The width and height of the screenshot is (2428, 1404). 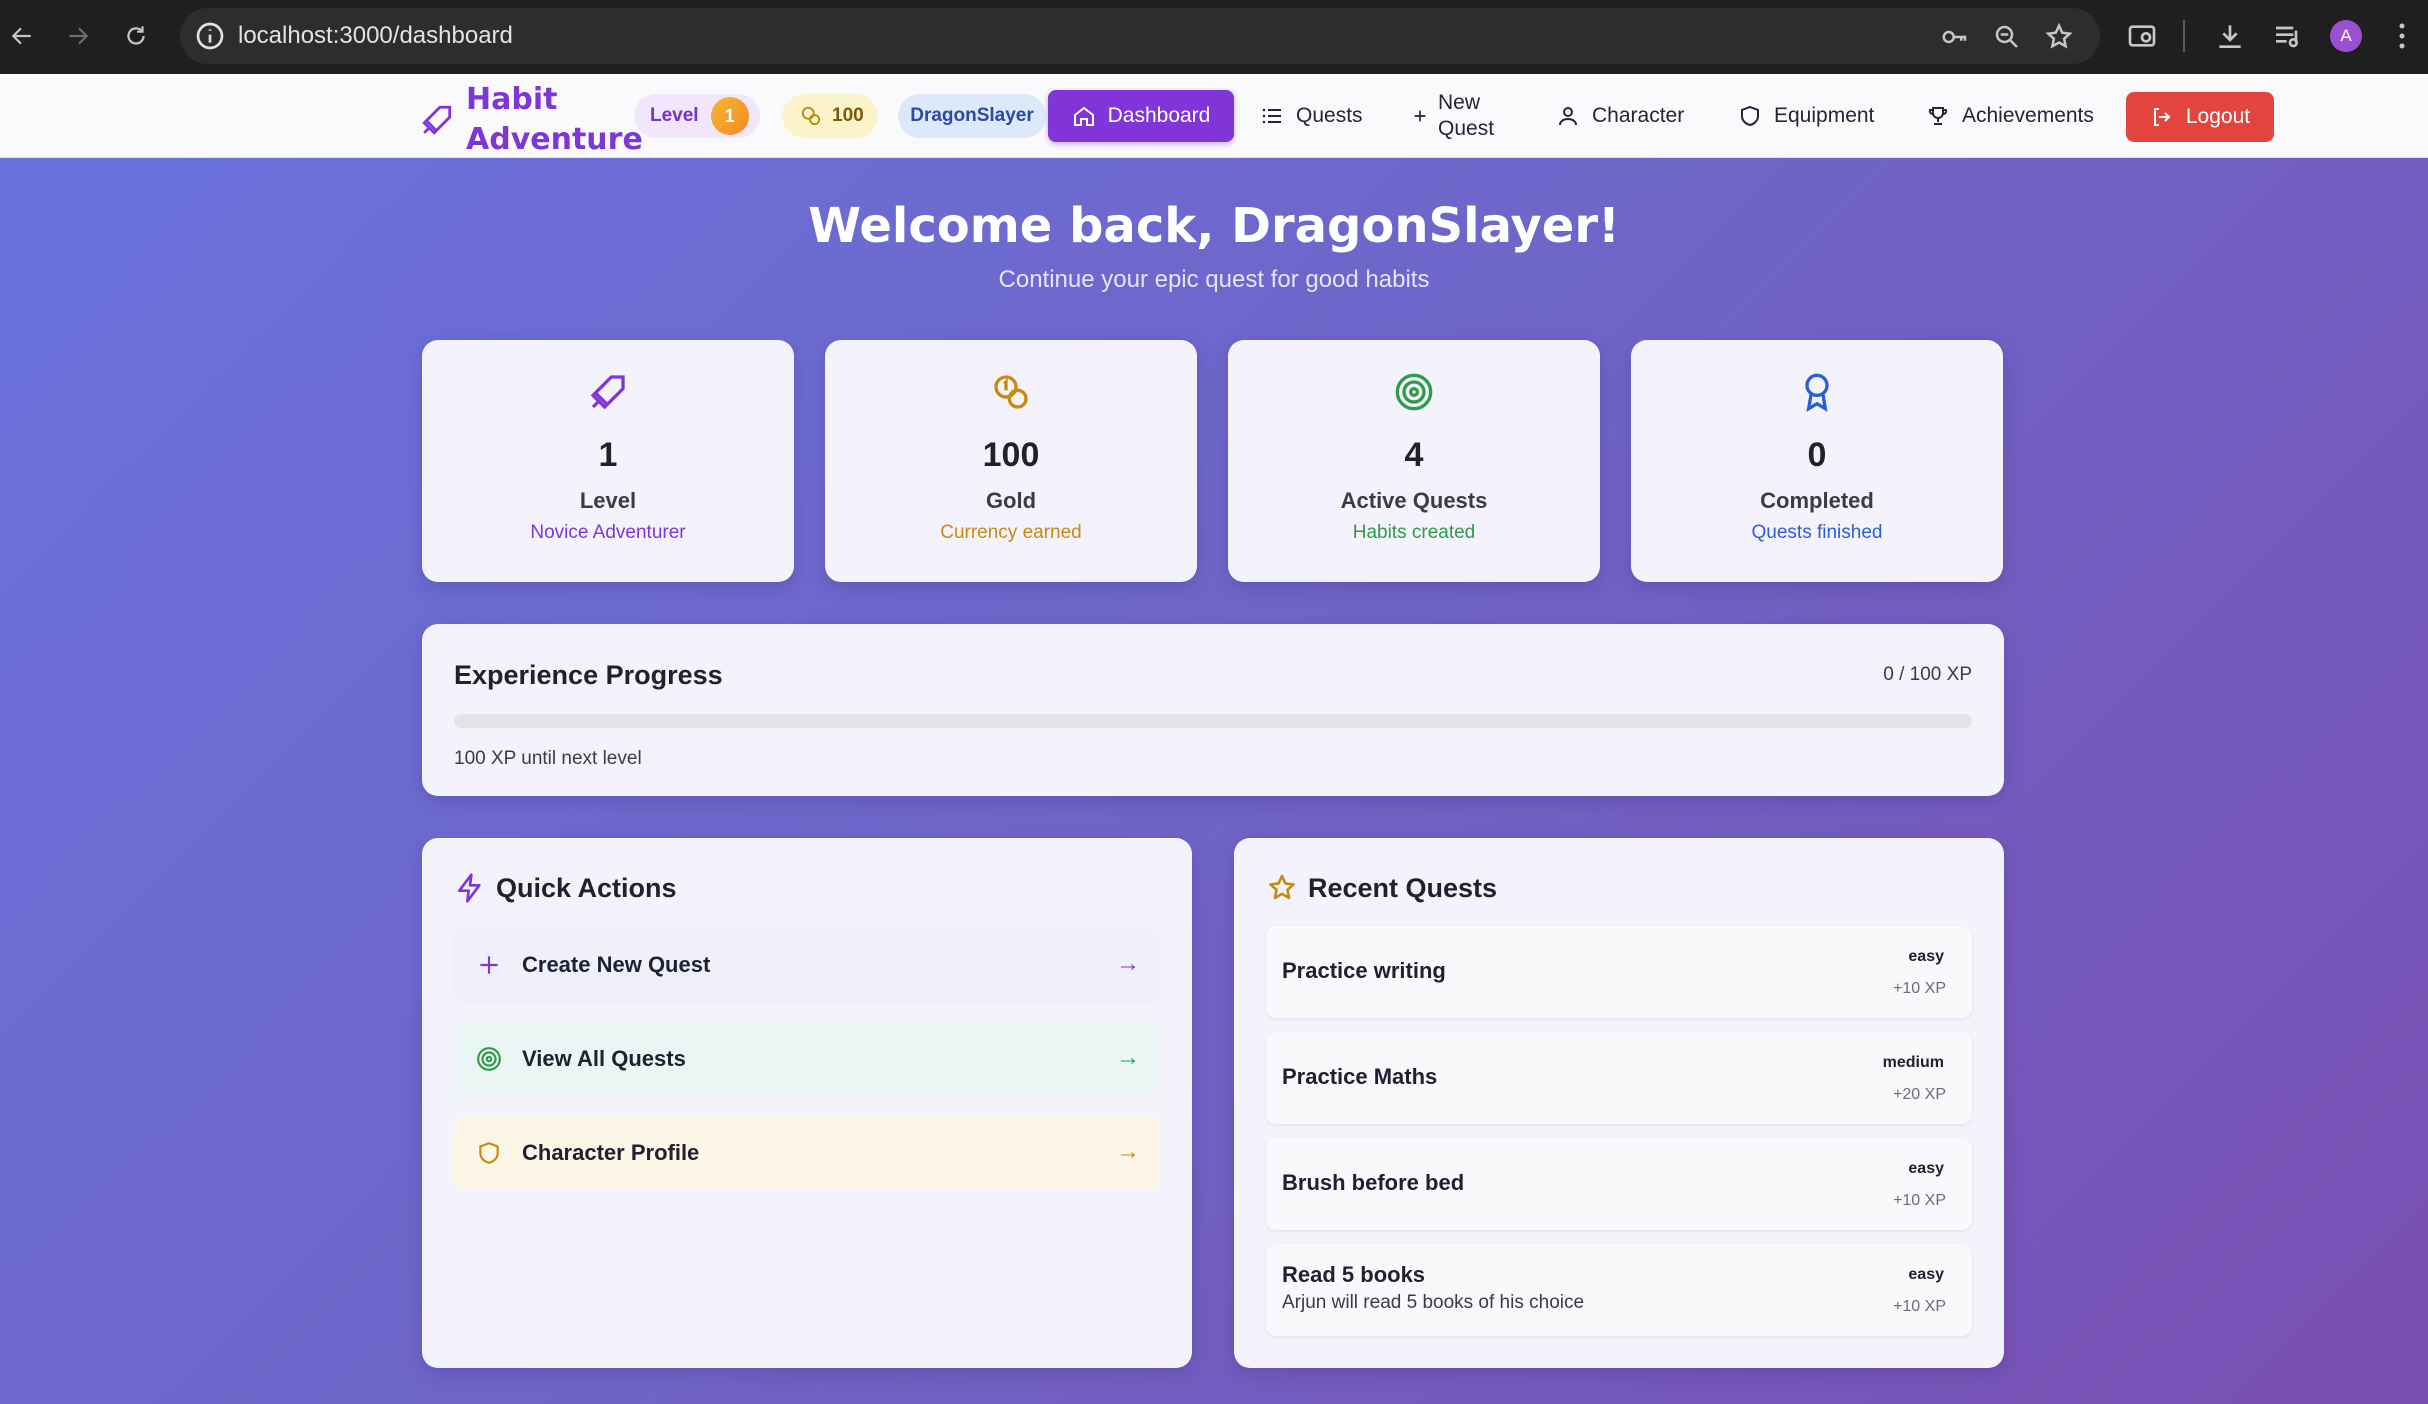 I want to click on level-badge: 1, so click(x=729, y=116).